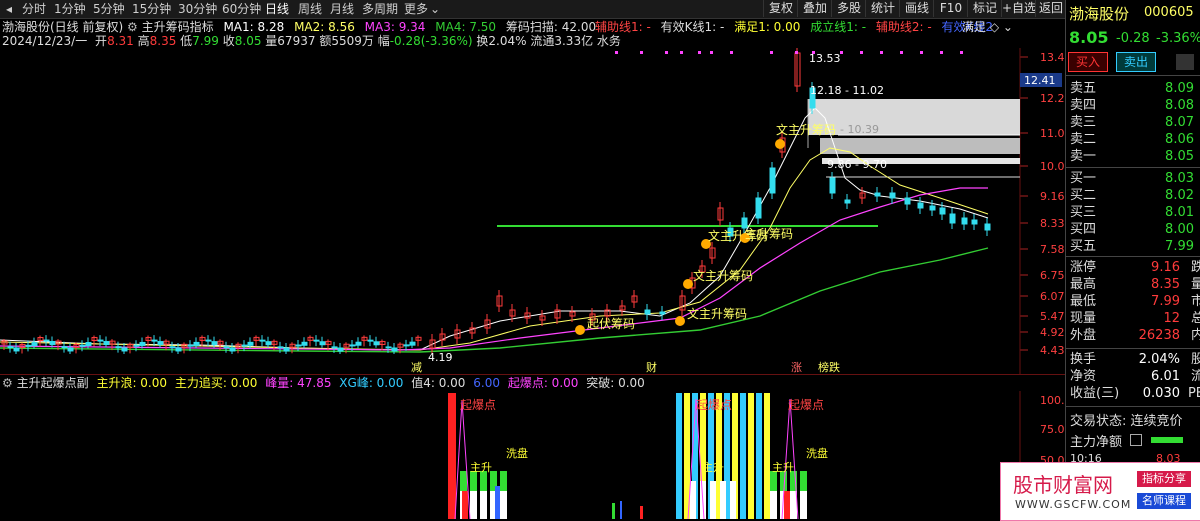 The image size is (1200, 521). Describe the element at coordinates (1165, 376) in the screenshot. I see `quote-value: 6.01` at that location.